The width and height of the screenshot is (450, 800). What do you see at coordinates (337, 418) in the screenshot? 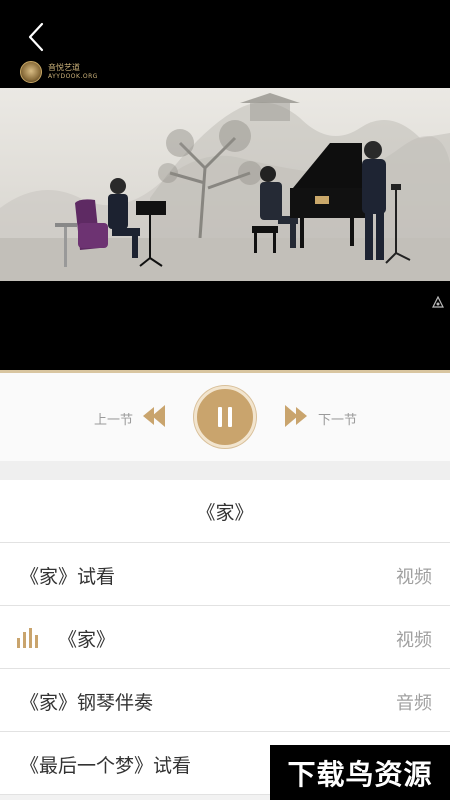
I see `next-section-label: 下一节` at bounding box center [337, 418].